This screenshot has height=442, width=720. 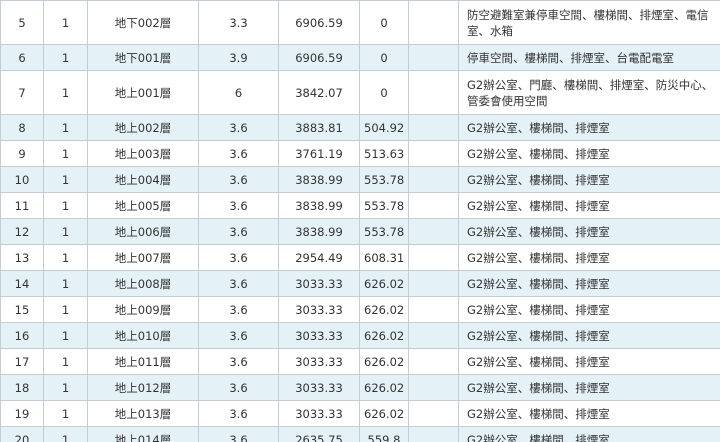 I want to click on cell-floor-number: 16, so click(x=22, y=335).